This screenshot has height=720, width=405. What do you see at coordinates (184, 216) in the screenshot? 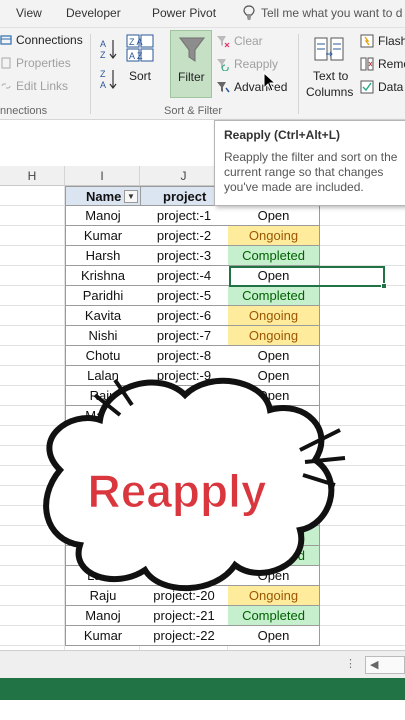
I see `cell-project: project:-1` at bounding box center [184, 216].